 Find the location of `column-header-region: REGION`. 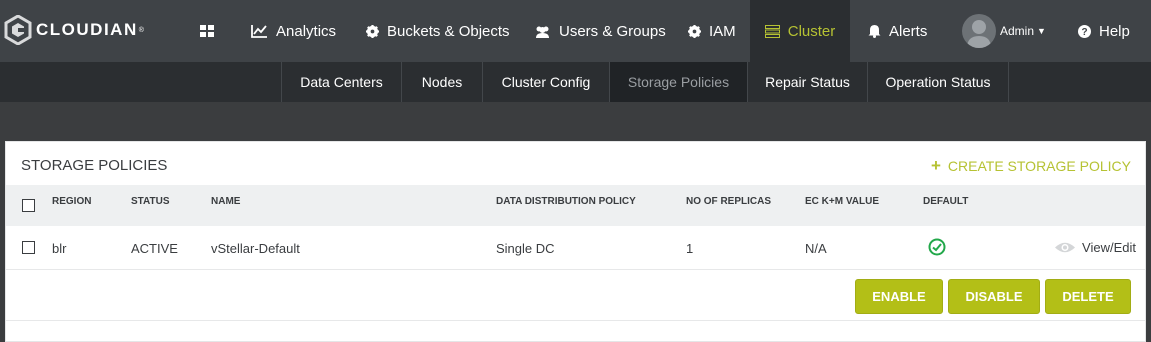

column-header-region: REGION is located at coordinates (72, 201).